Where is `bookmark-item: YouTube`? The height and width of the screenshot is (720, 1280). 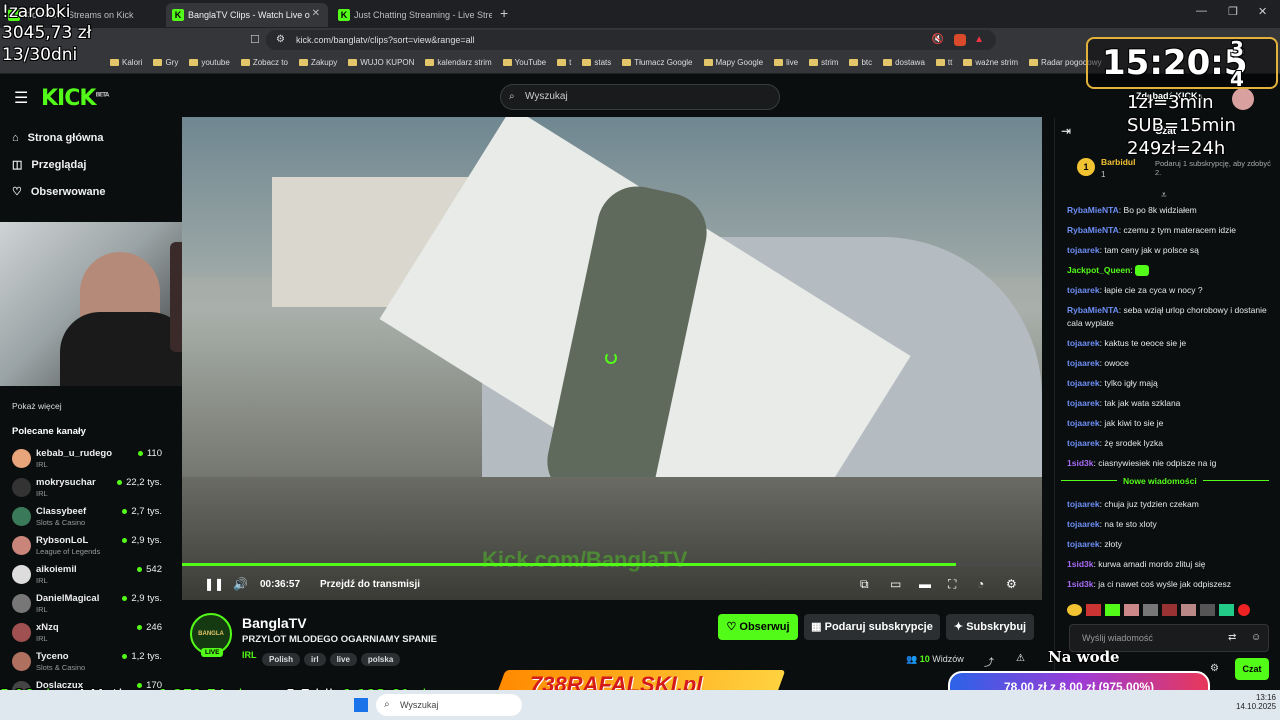
bookmark-item: YouTube is located at coordinates (524, 62).